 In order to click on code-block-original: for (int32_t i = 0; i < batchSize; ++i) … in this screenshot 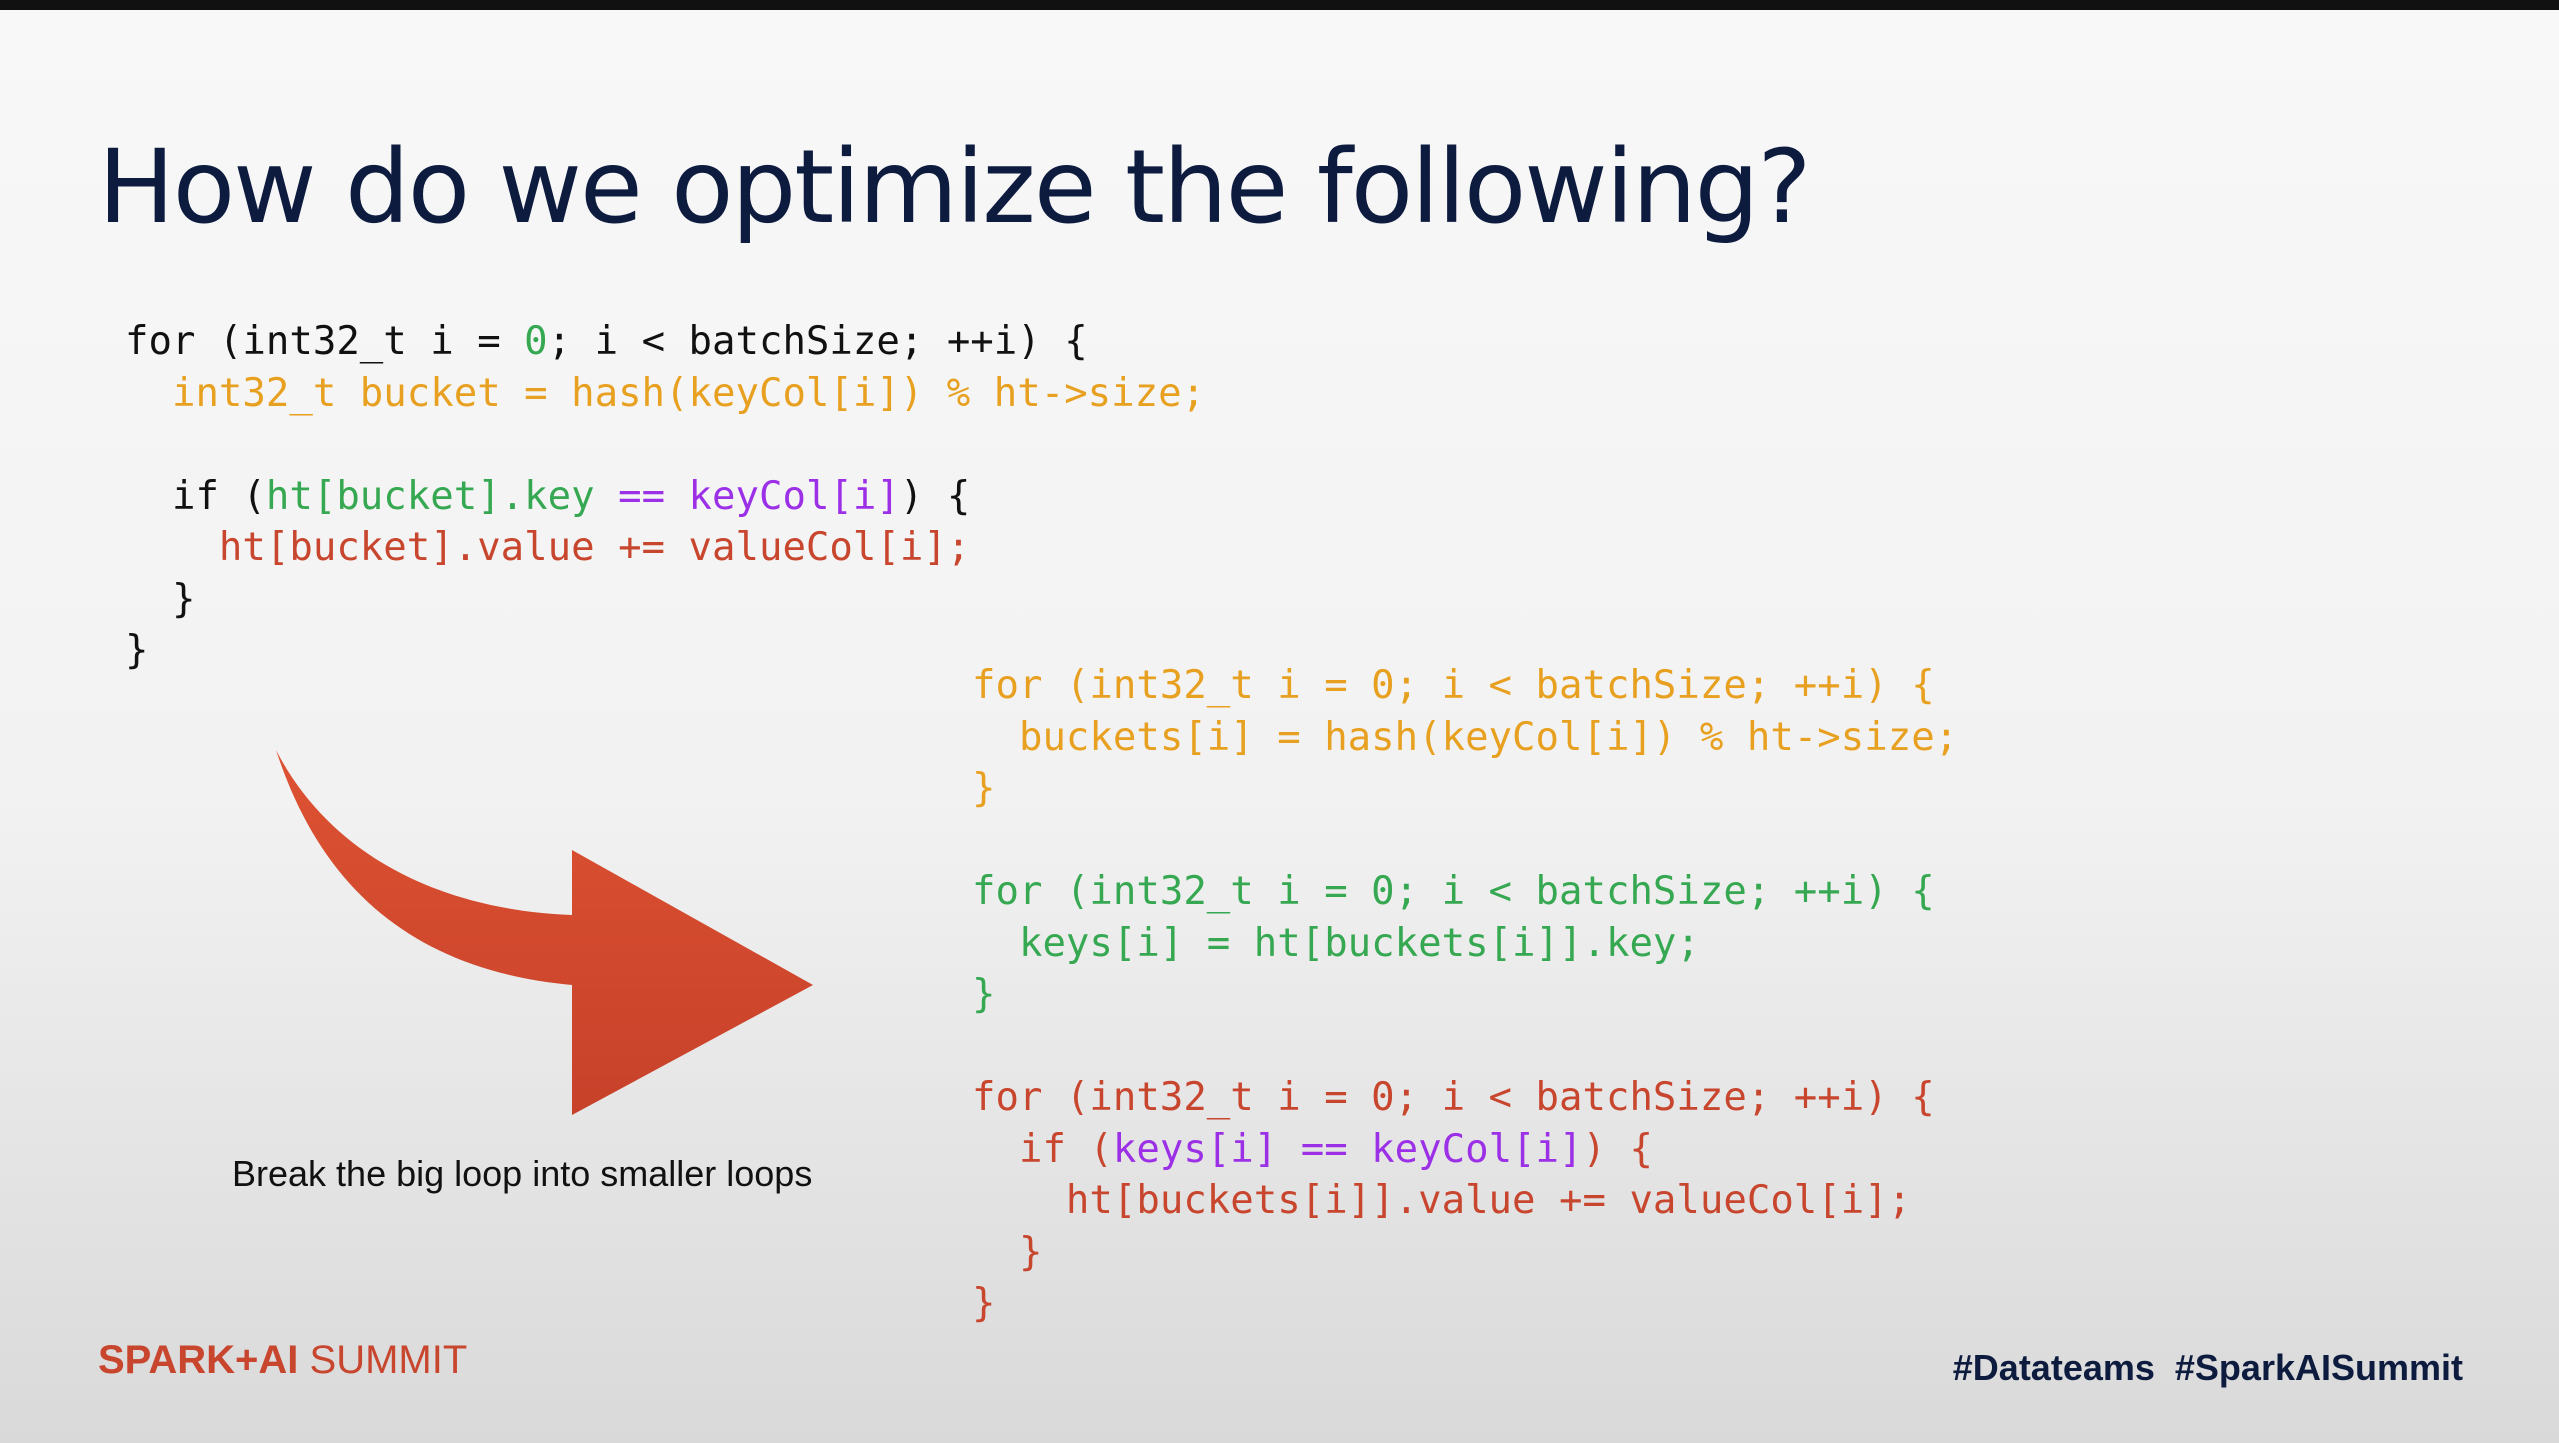, I will do `click(665, 496)`.